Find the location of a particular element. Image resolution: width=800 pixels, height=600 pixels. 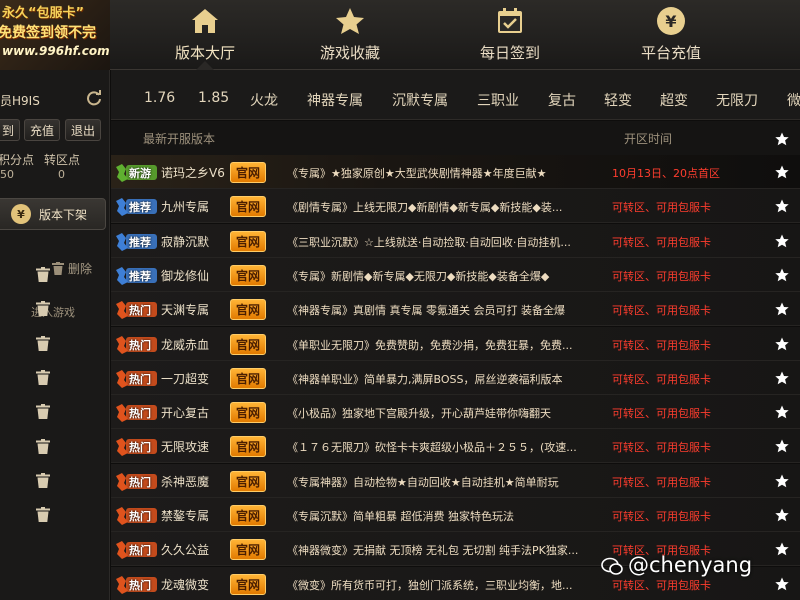

server-description: 《神器单职业》简单暴力,满屏BOSS，屌丝逆袭福利版本 is located at coordinates (434, 379).